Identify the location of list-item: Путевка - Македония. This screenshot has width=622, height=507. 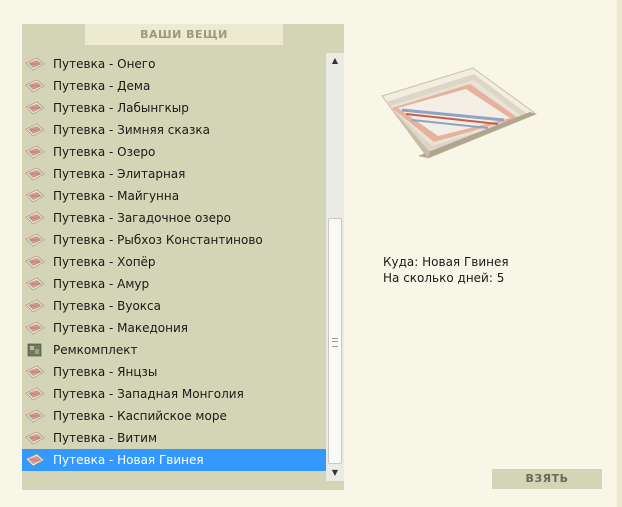
(174, 328).